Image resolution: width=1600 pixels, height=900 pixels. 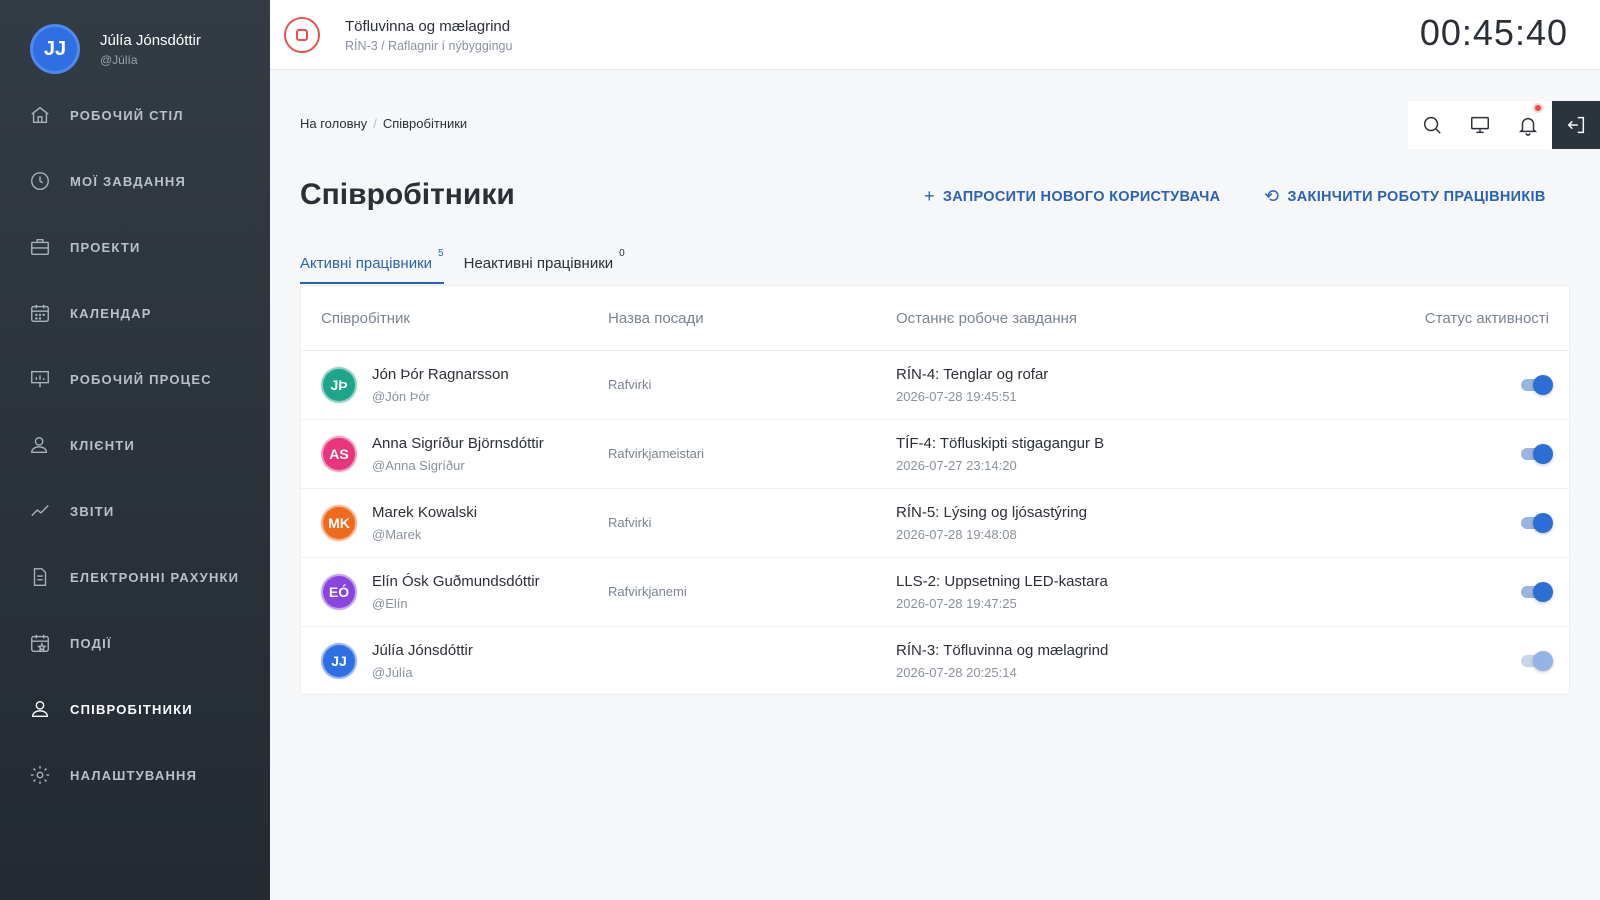 What do you see at coordinates (1493, 32) in the screenshot?
I see `timer-display: 00:45:40` at bounding box center [1493, 32].